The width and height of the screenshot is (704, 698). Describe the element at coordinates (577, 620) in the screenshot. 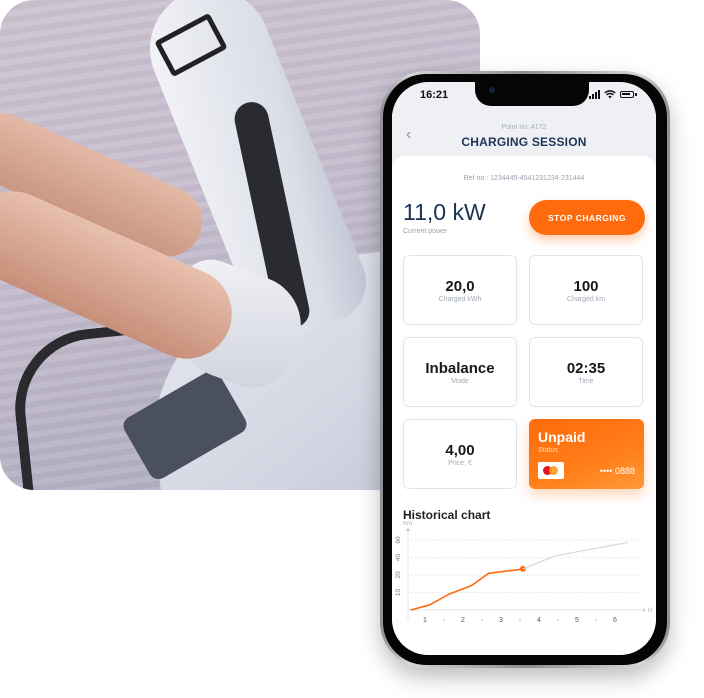

I see `x-tick-label: 5` at that location.